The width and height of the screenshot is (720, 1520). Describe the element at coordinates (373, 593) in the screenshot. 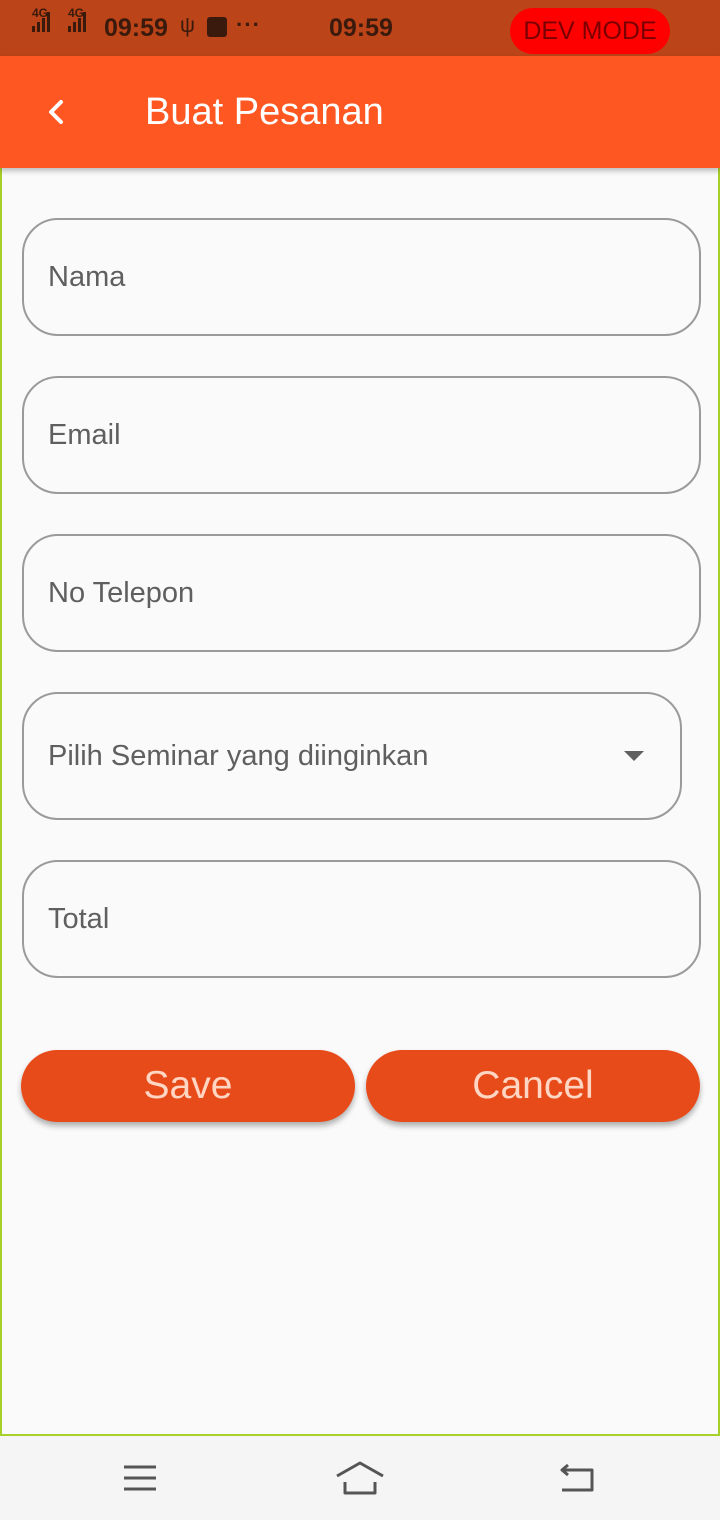

I see `phone-input` at that location.